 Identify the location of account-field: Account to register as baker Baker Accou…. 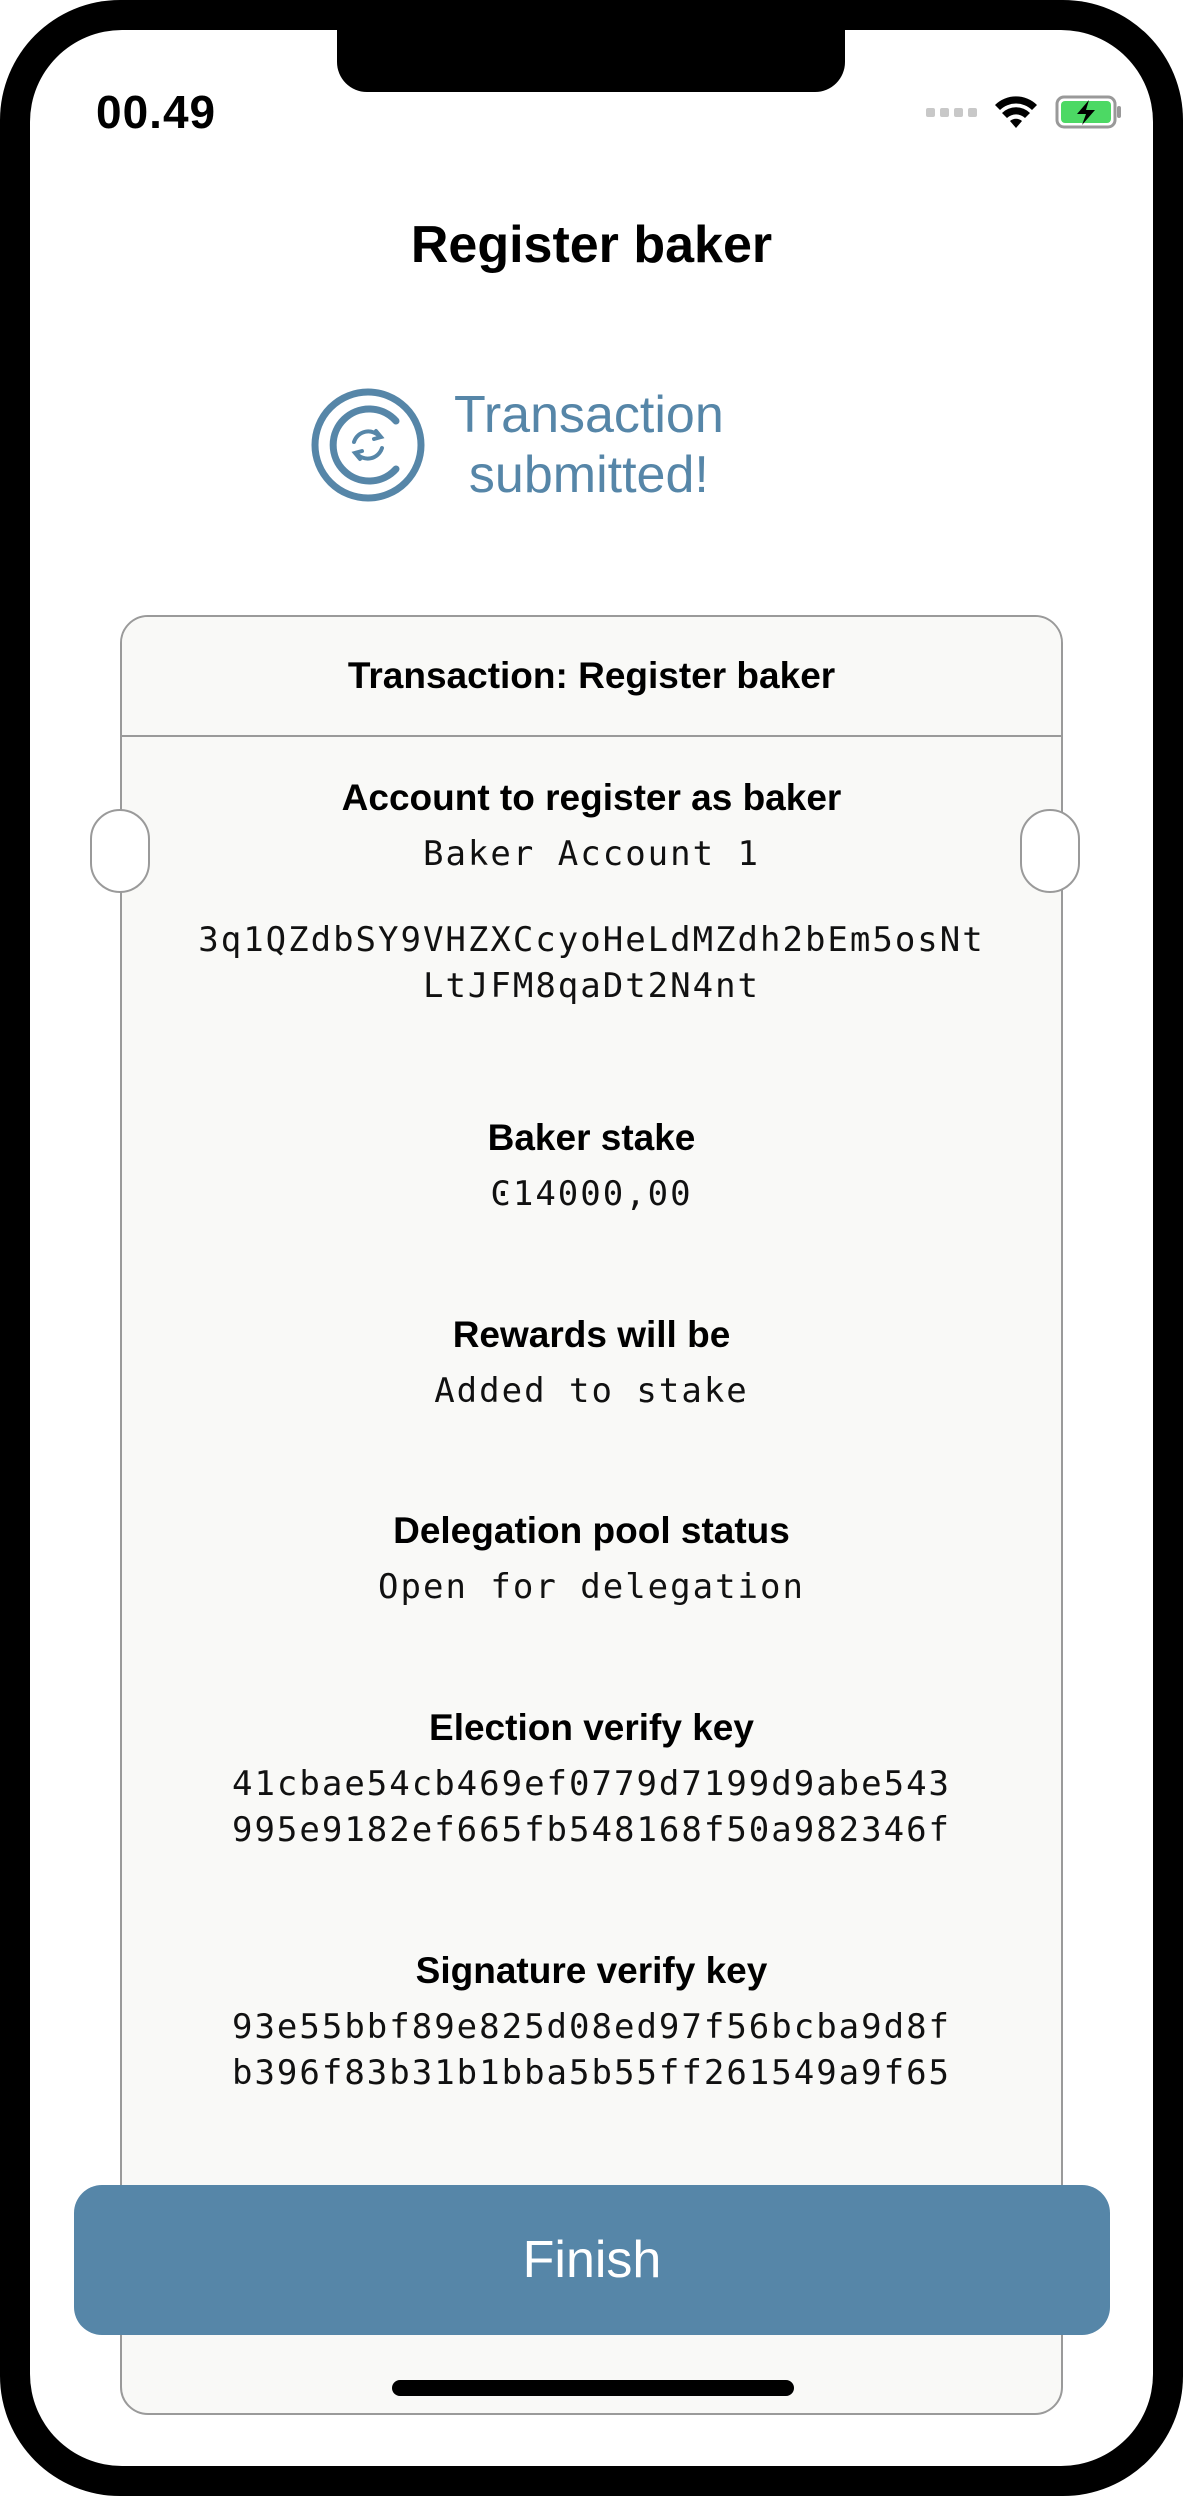
(591, 893).